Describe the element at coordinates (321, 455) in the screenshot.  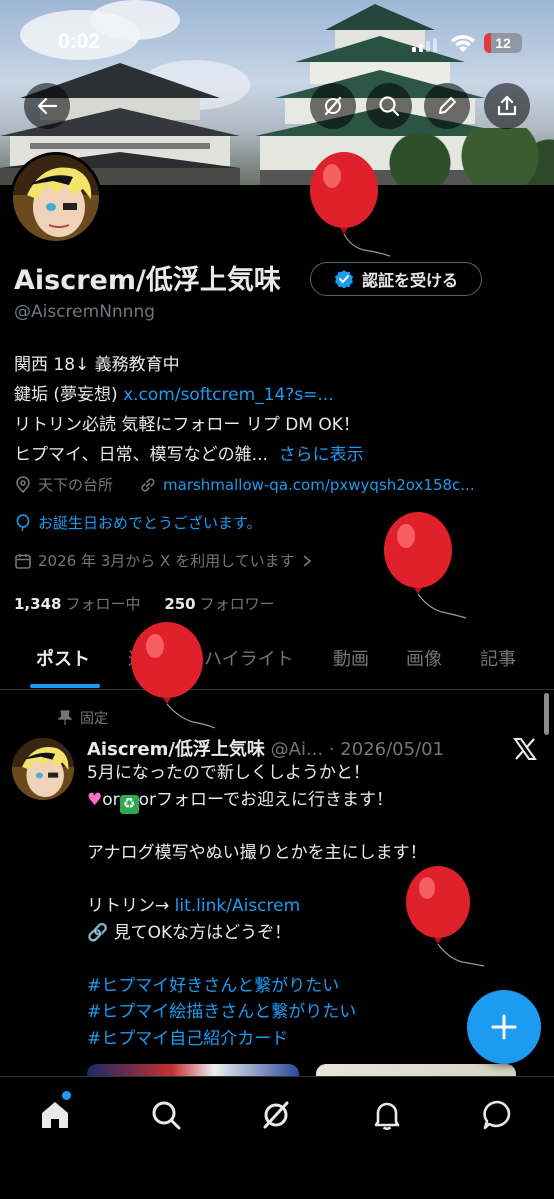
I see `show-more-link: さらに表示` at that location.